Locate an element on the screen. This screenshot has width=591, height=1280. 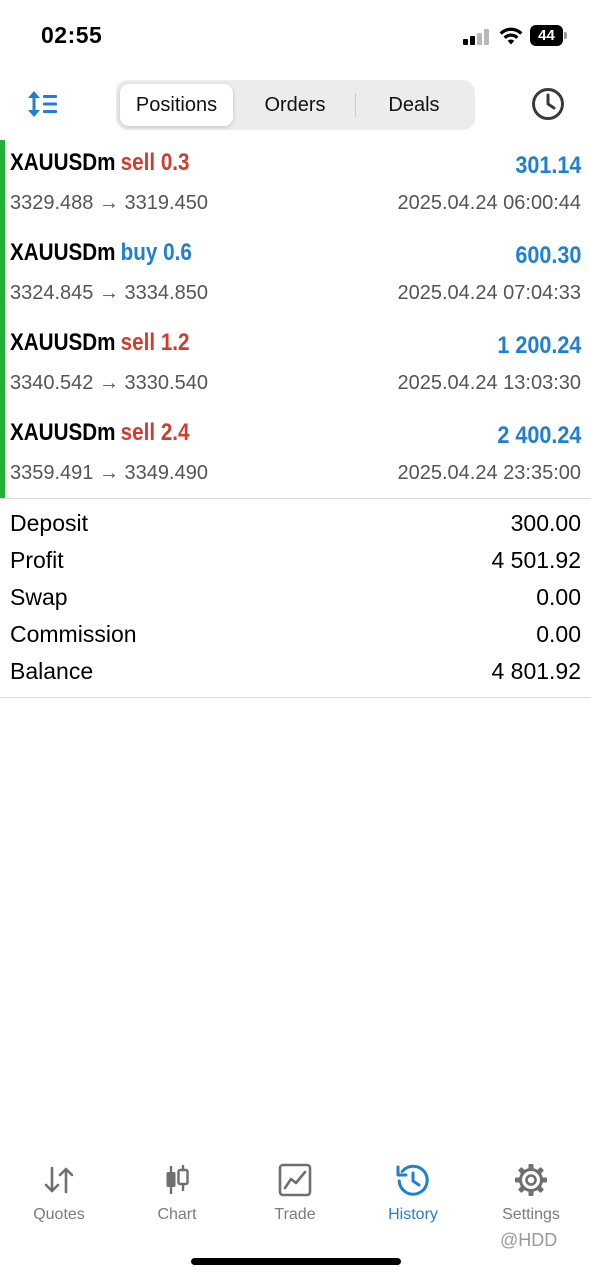
position-time: 2025.04.24 13:03:30 is located at coordinates (489, 383).